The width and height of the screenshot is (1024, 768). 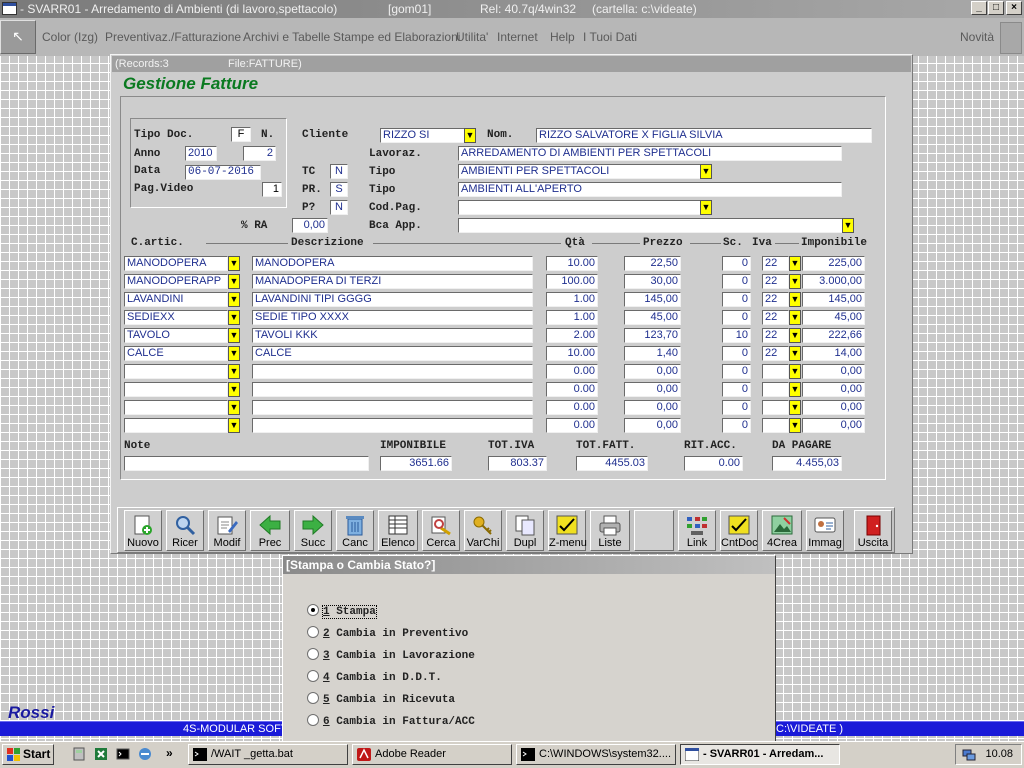 I want to click on menu-internet: Internet, so click(x=517, y=37).